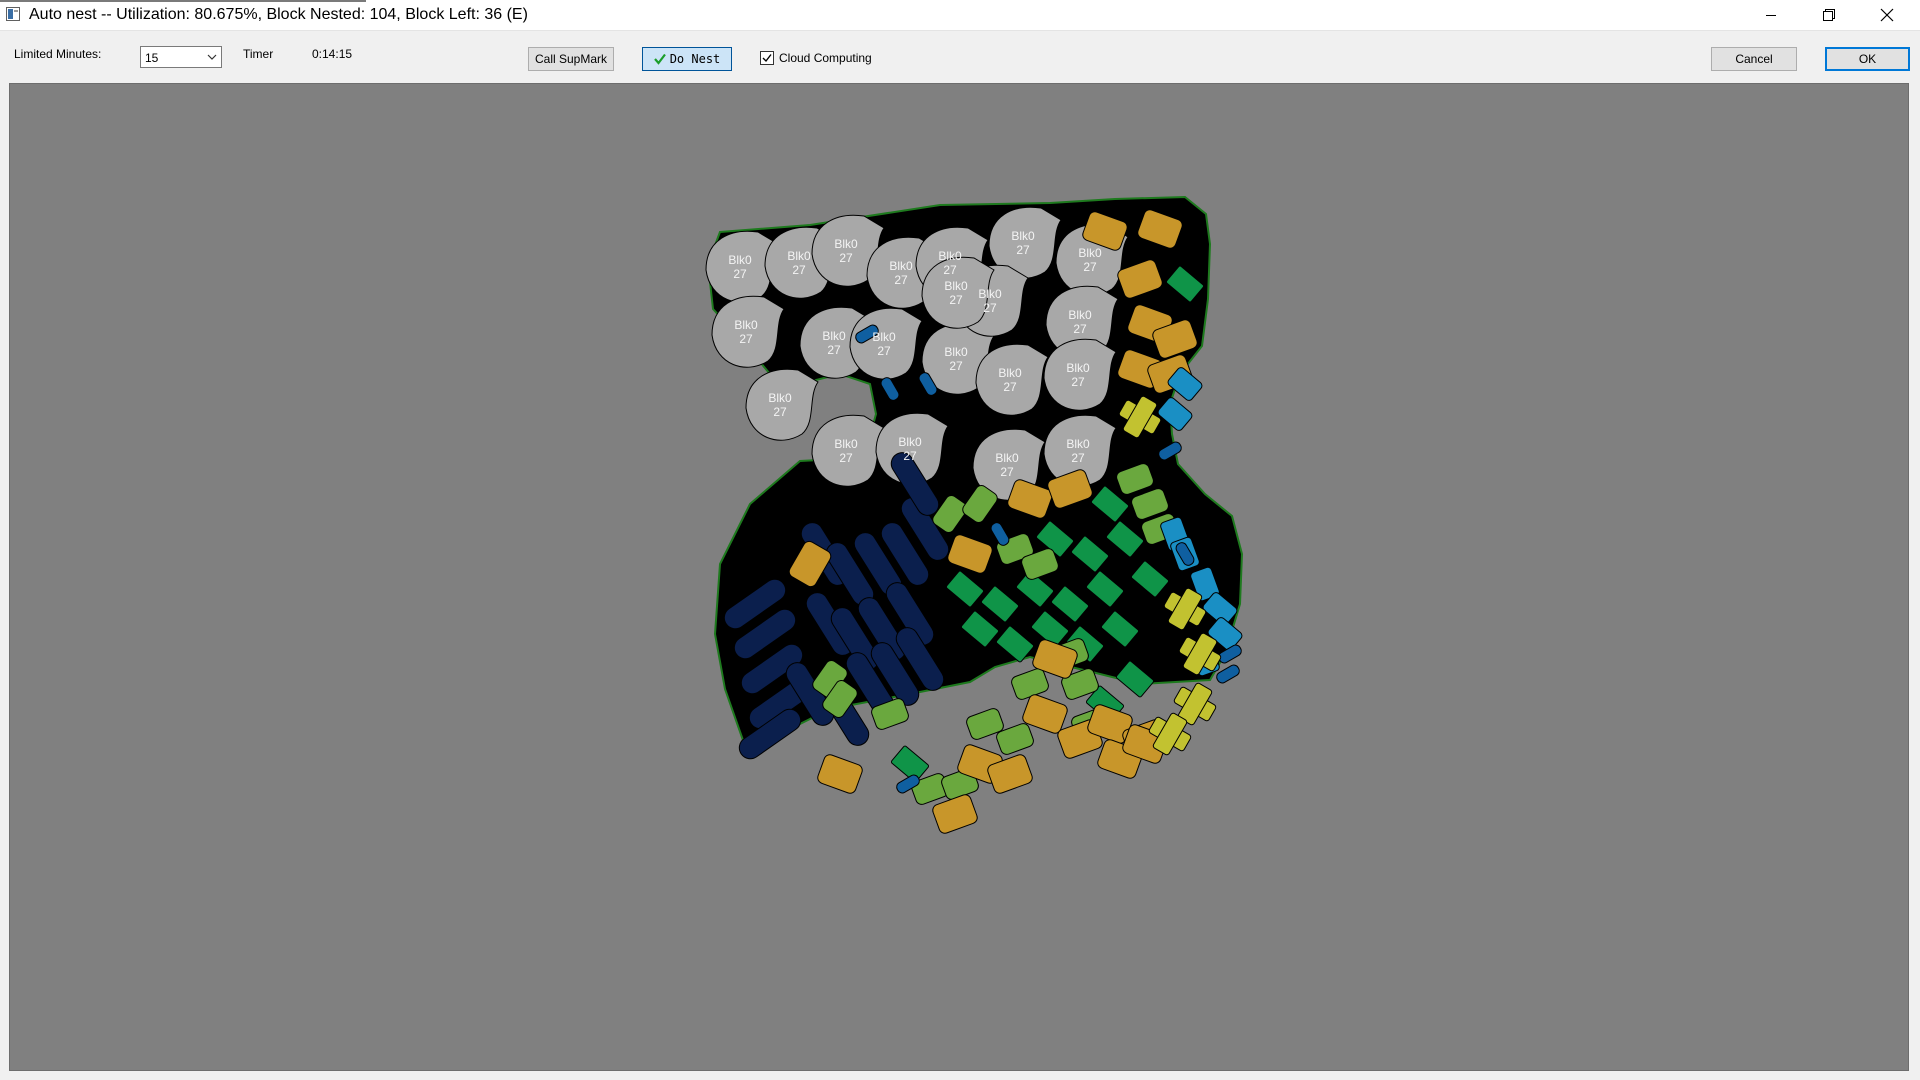  What do you see at coordinates (1030, 684) in the screenshot?
I see `light-green-piece` at bounding box center [1030, 684].